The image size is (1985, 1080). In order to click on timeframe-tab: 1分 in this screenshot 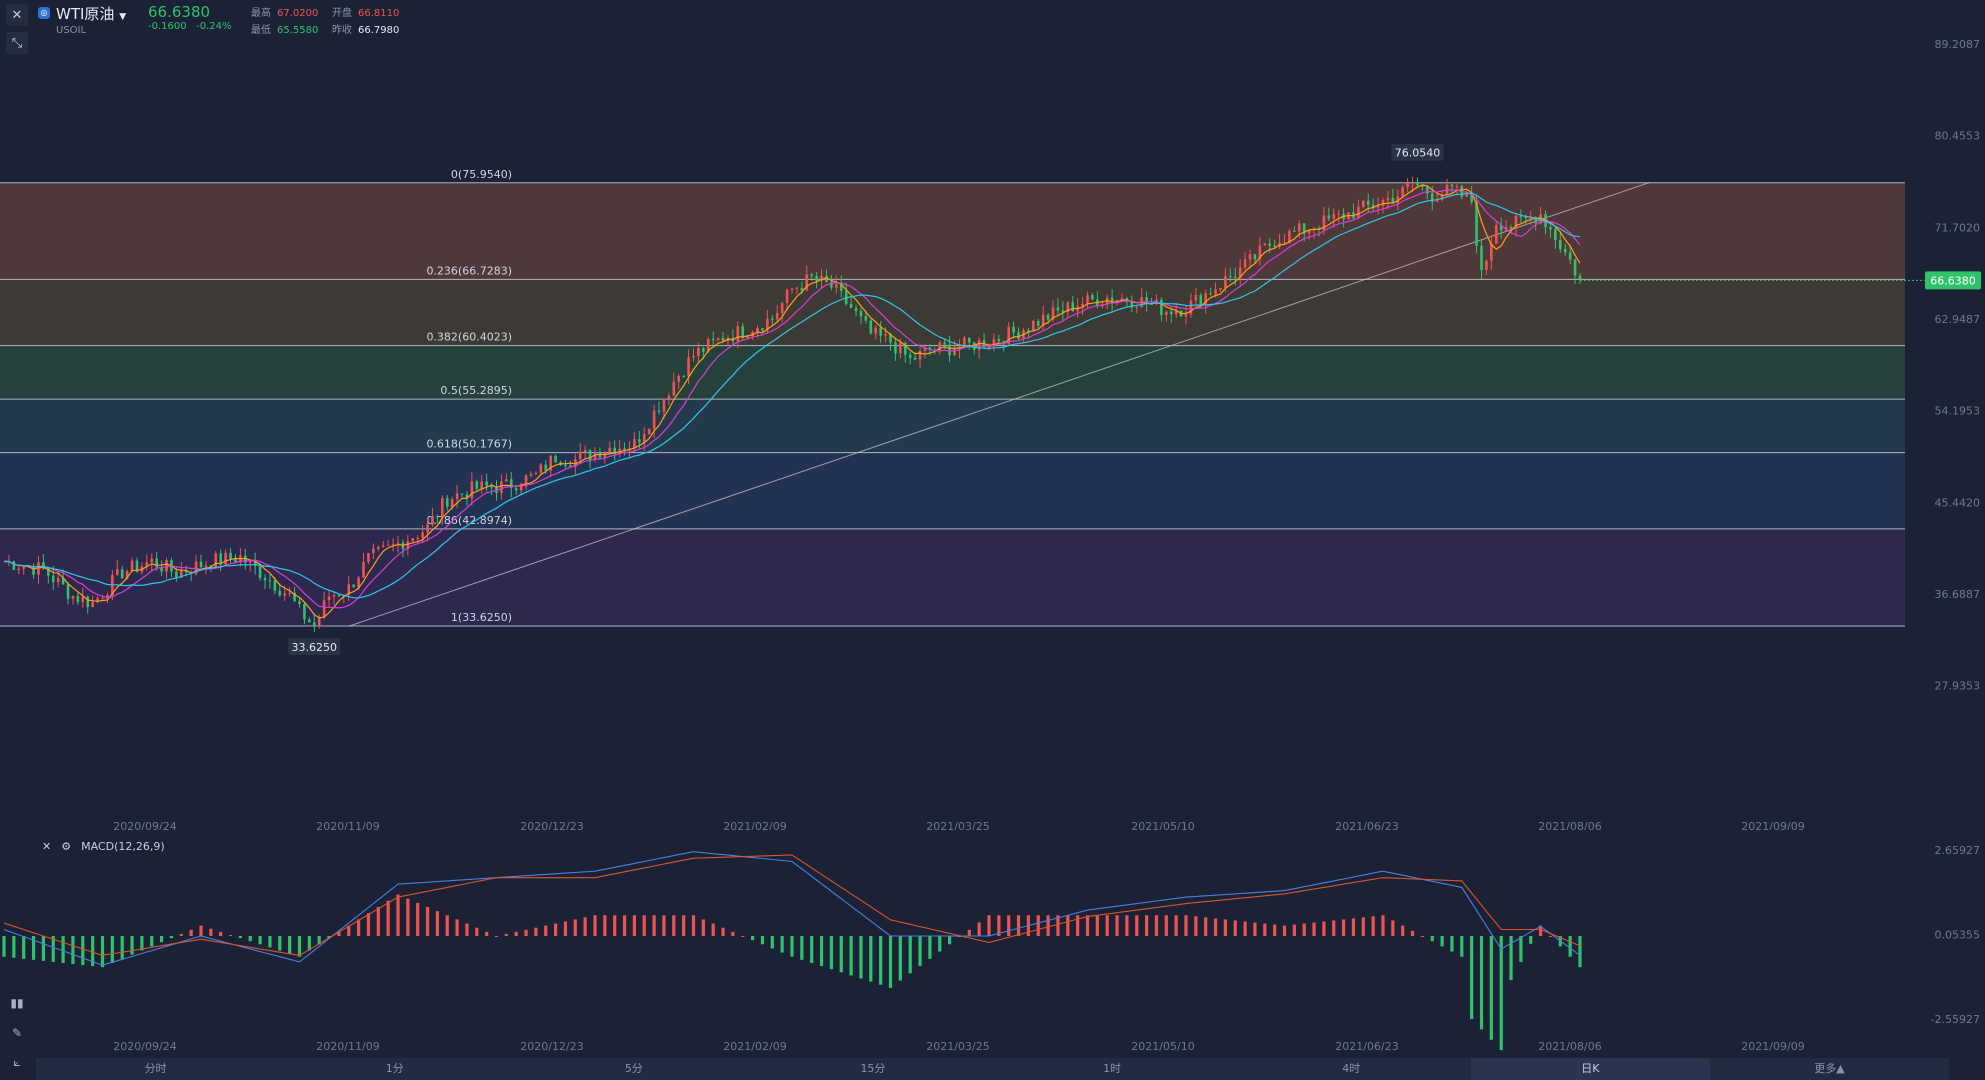, I will do `click(394, 1069)`.